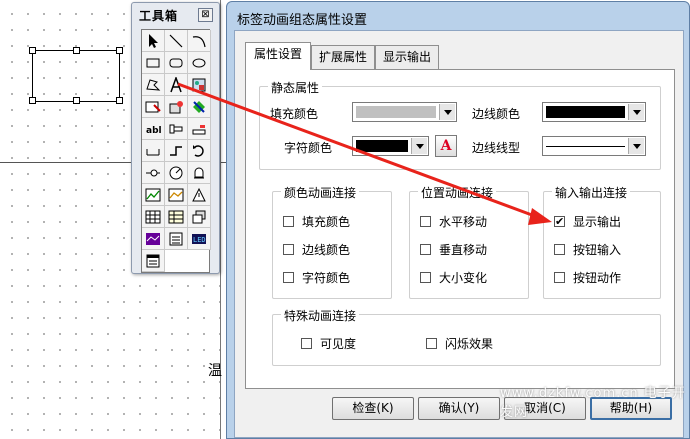 The height and width of the screenshot is (439, 690). I want to click on resize-handle-se, so click(119, 100).